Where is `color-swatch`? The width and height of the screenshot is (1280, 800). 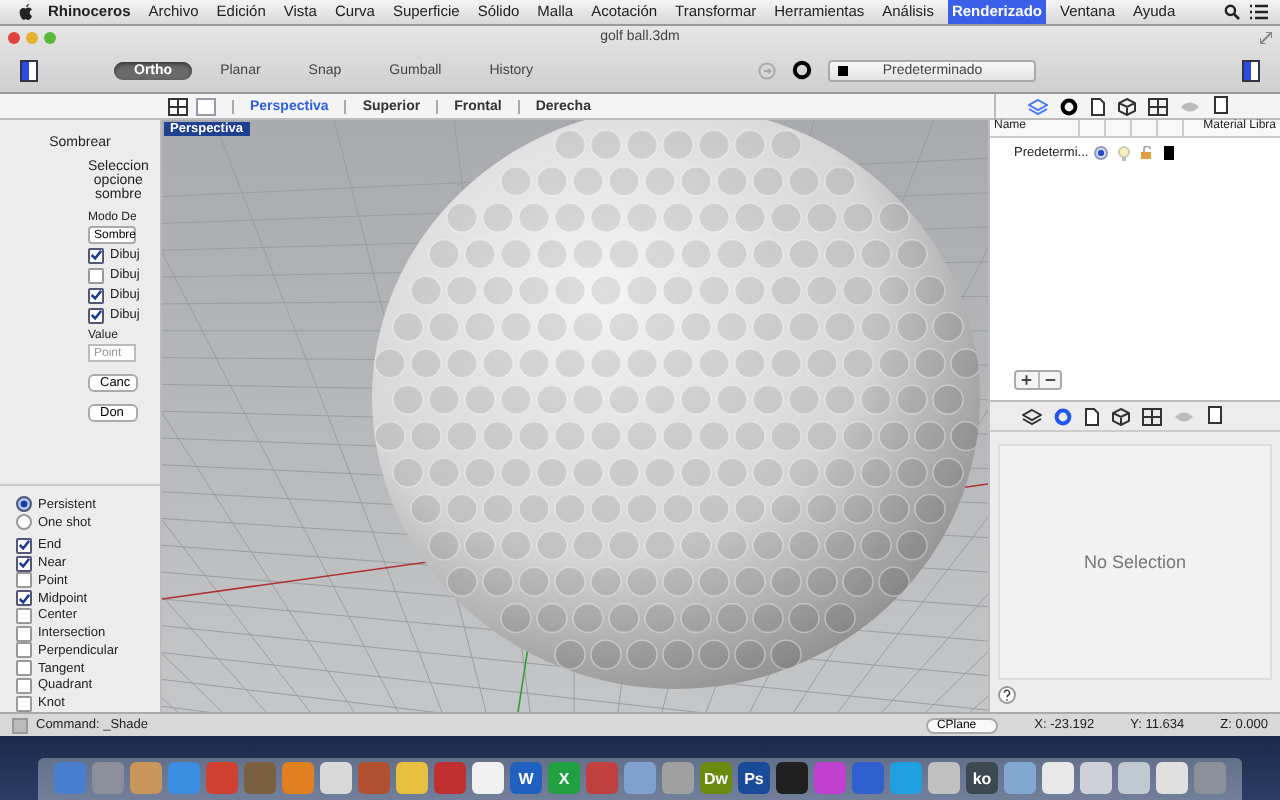 color-swatch is located at coordinates (1169, 153).